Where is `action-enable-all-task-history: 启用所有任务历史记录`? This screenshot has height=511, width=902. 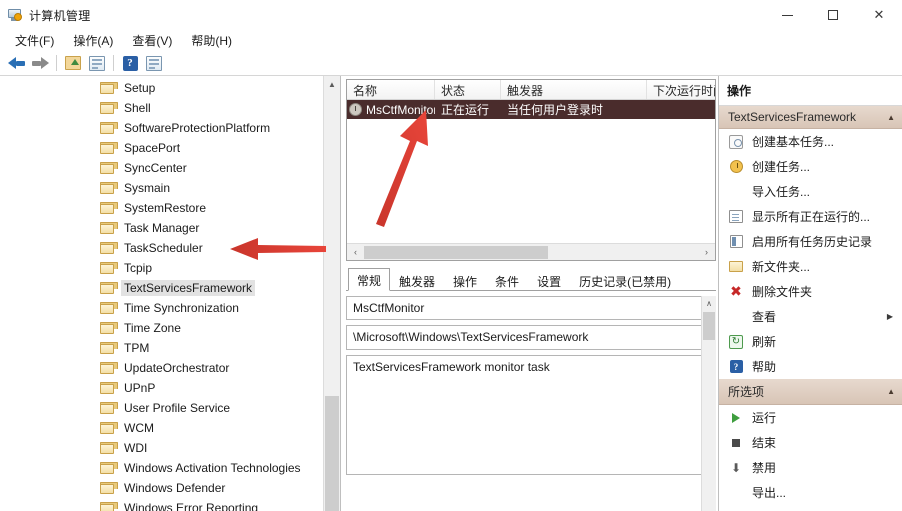 action-enable-all-task-history: 启用所有任务历史记录 is located at coordinates (810, 241).